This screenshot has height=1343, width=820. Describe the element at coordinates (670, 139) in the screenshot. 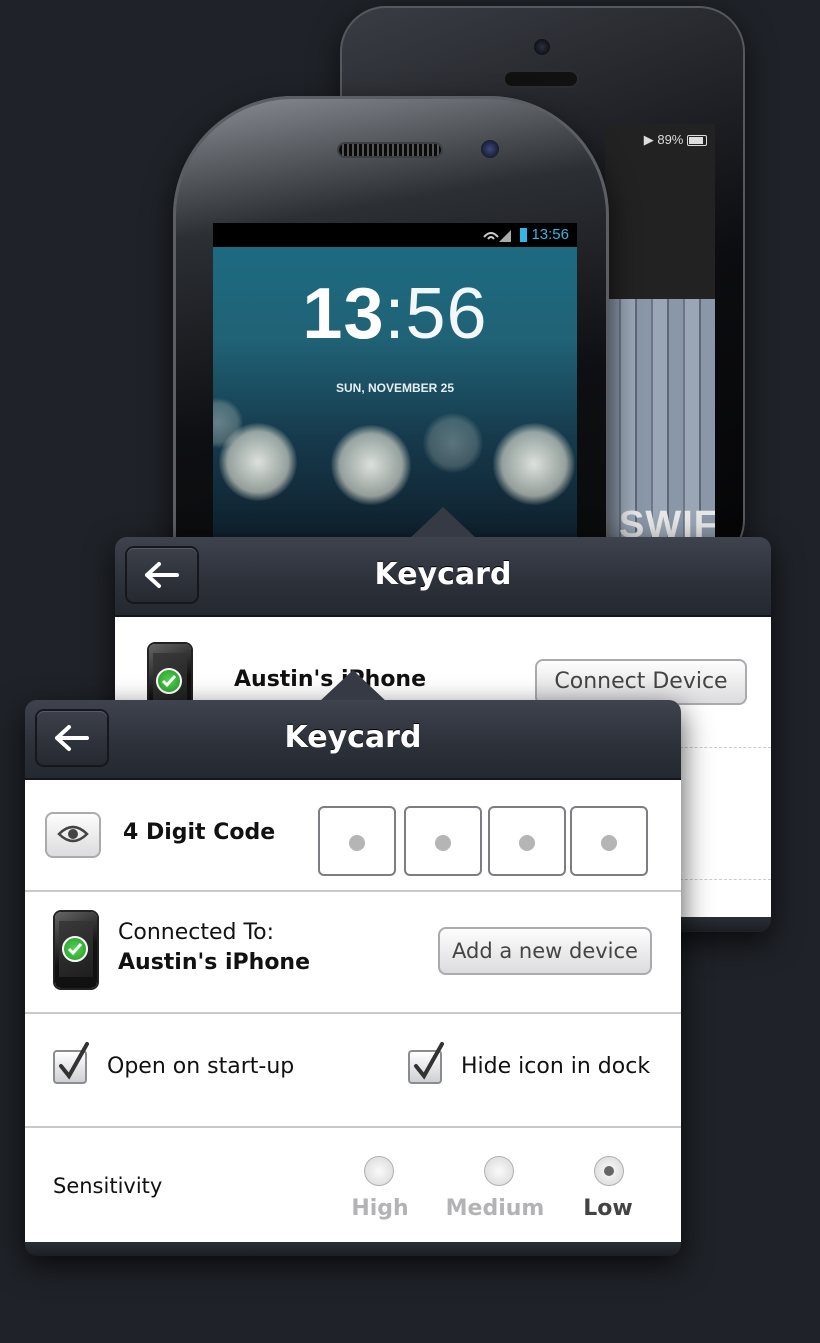

I see `iphone-battery-text: 89%` at that location.